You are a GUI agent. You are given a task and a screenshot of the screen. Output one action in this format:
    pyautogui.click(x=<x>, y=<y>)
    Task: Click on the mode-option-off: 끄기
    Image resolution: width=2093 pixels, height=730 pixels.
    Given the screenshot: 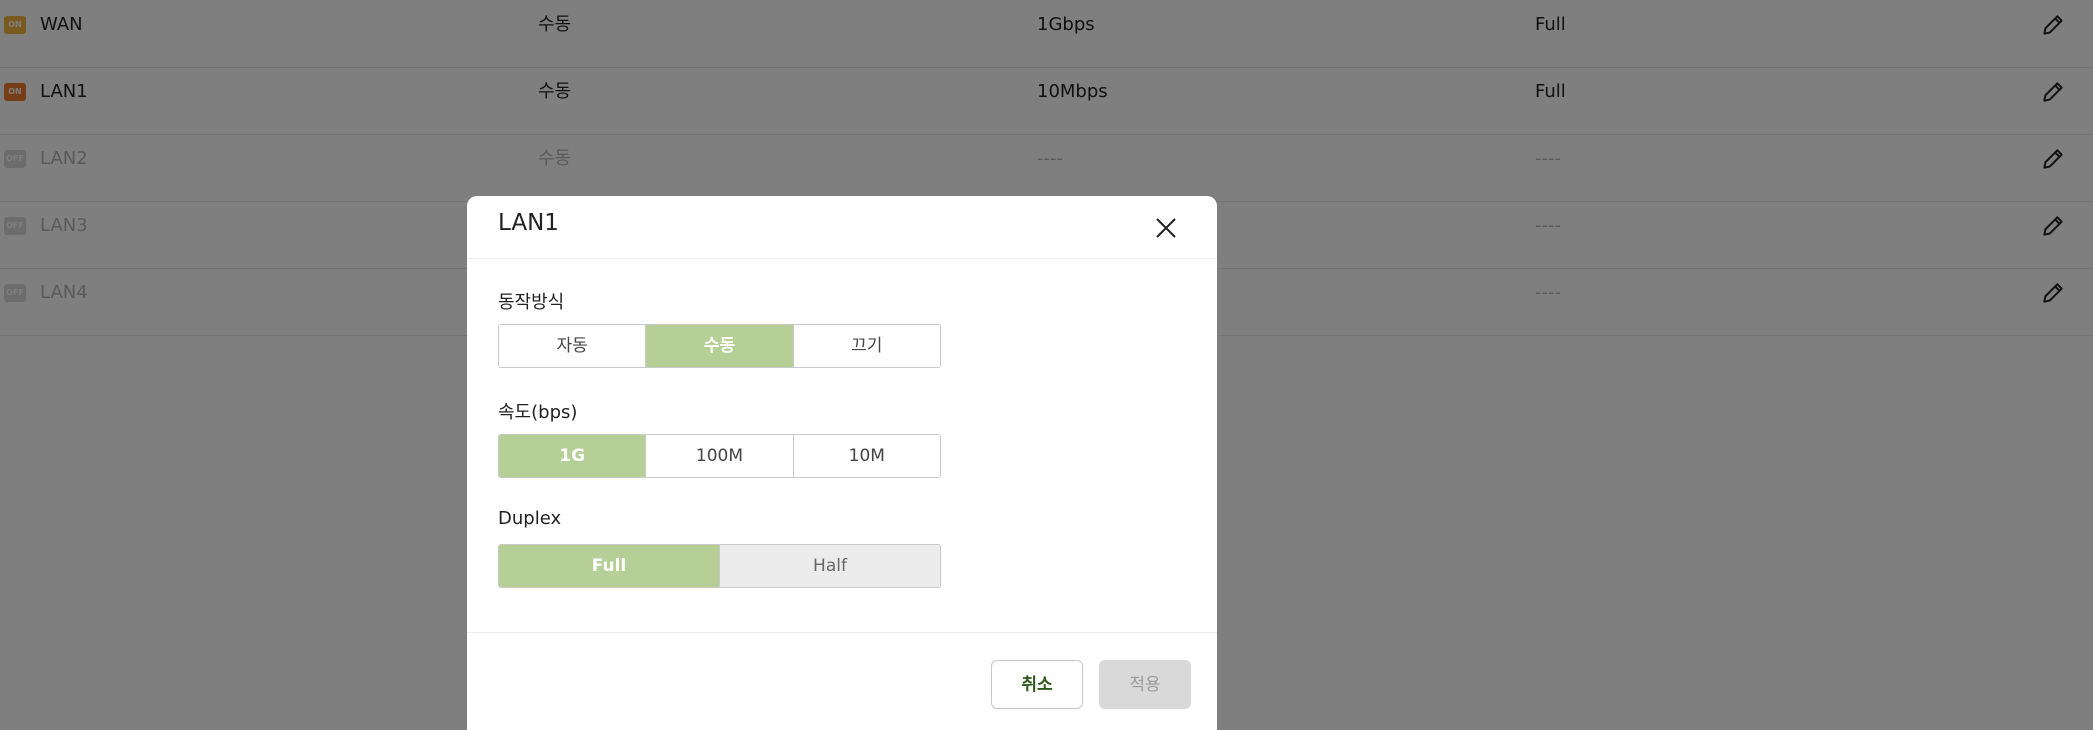 What is the action you would take?
    pyautogui.click(x=866, y=346)
    